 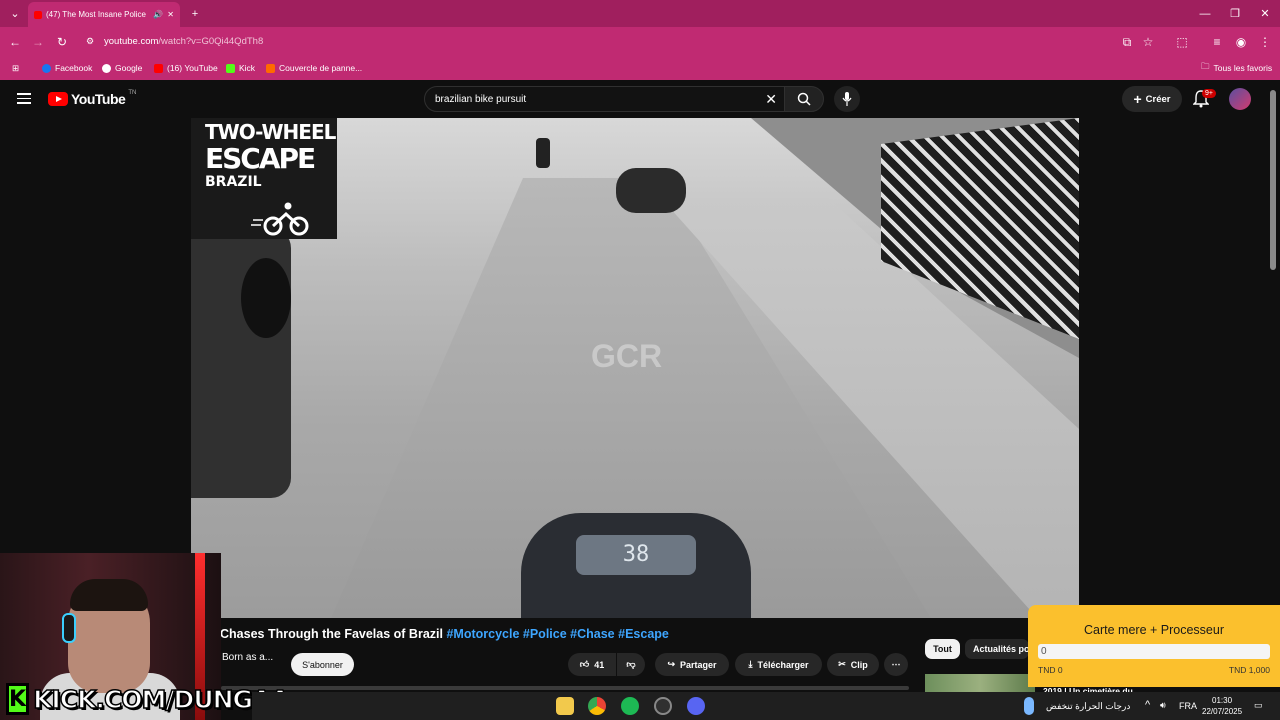 I want to click on motorcycle-rider-icon, so click(x=280, y=219).